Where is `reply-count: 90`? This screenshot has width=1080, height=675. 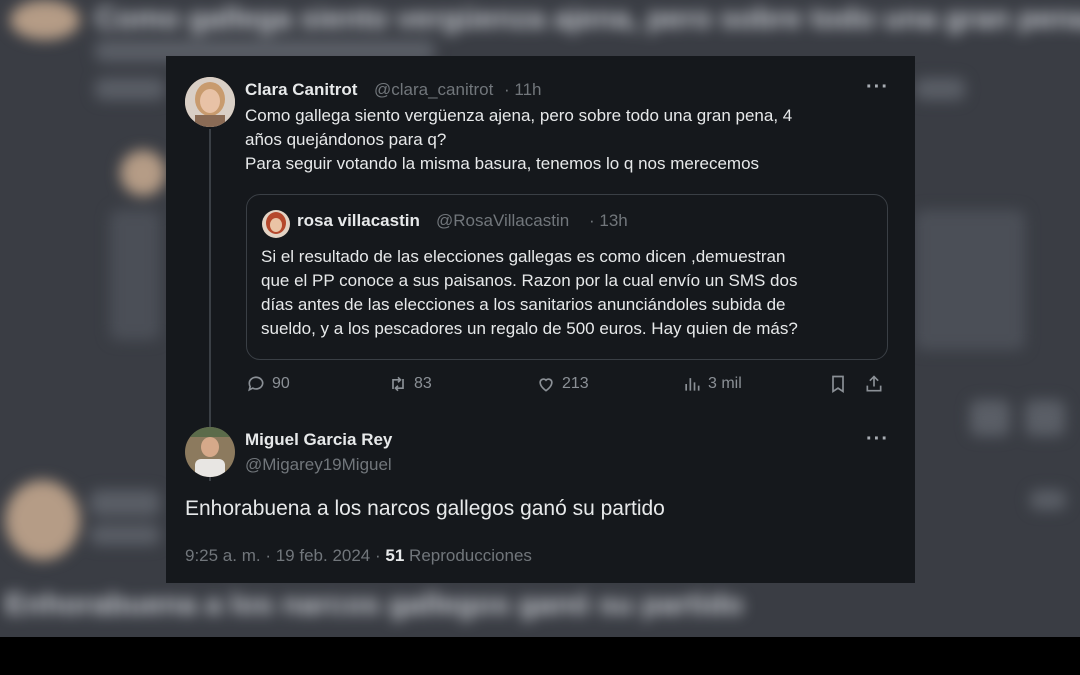
reply-count: 90 is located at coordinates (281, 383).